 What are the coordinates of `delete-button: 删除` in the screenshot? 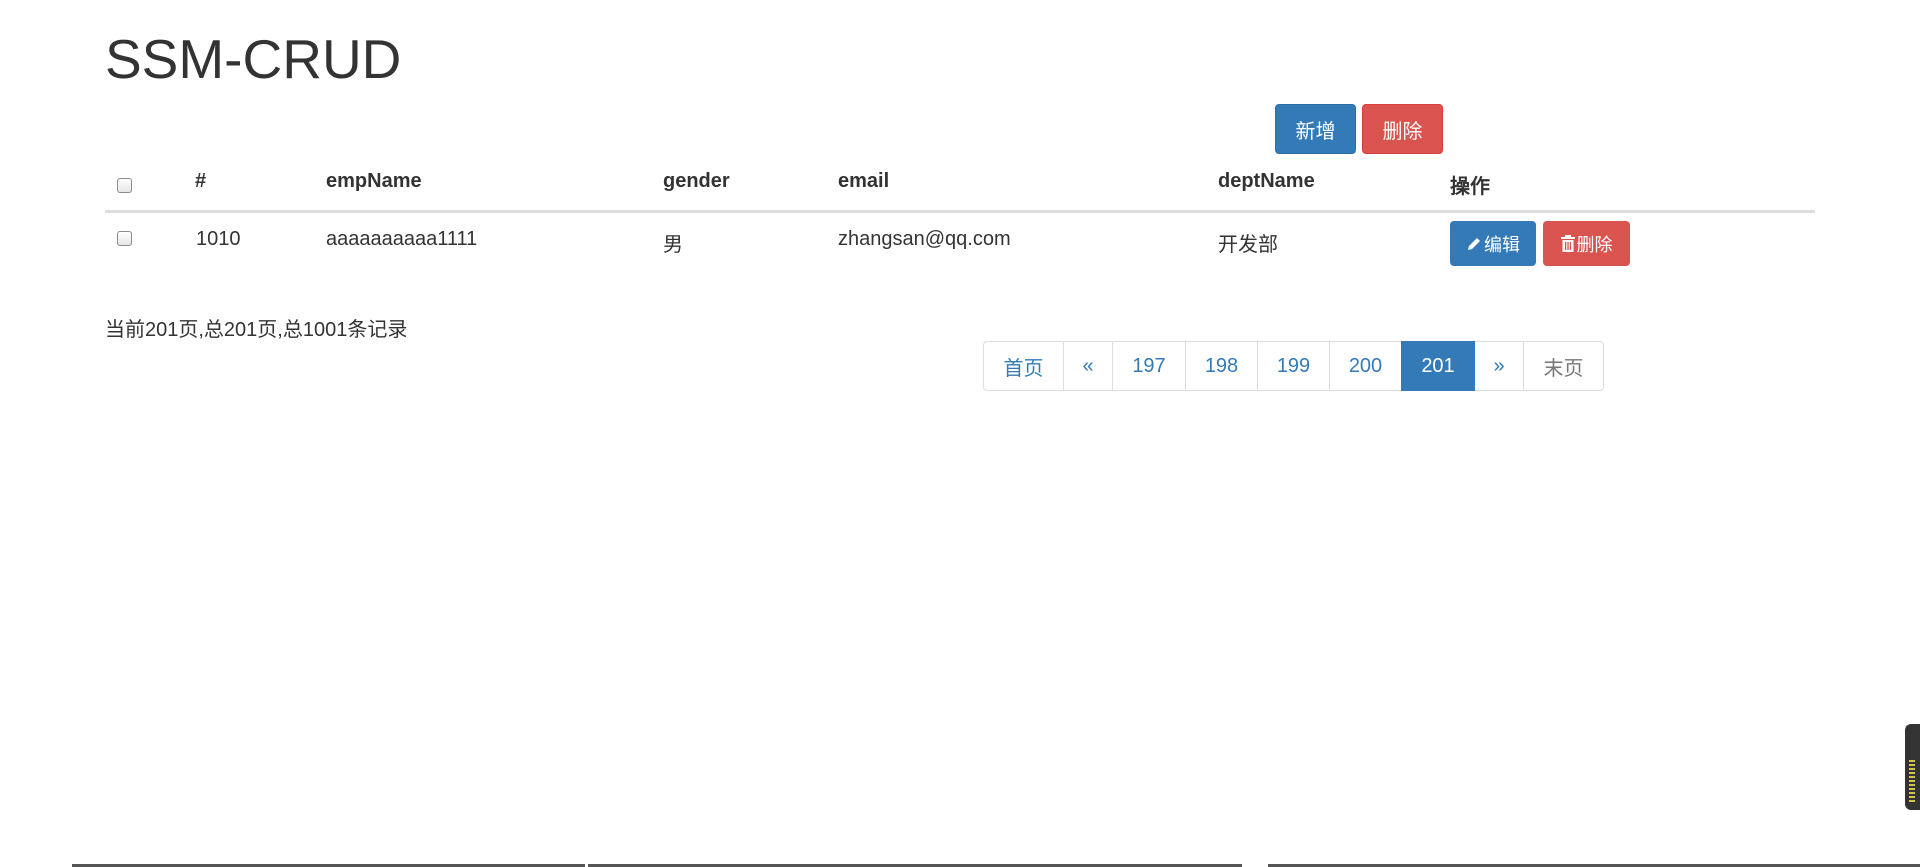 It's located at (1586, 243).